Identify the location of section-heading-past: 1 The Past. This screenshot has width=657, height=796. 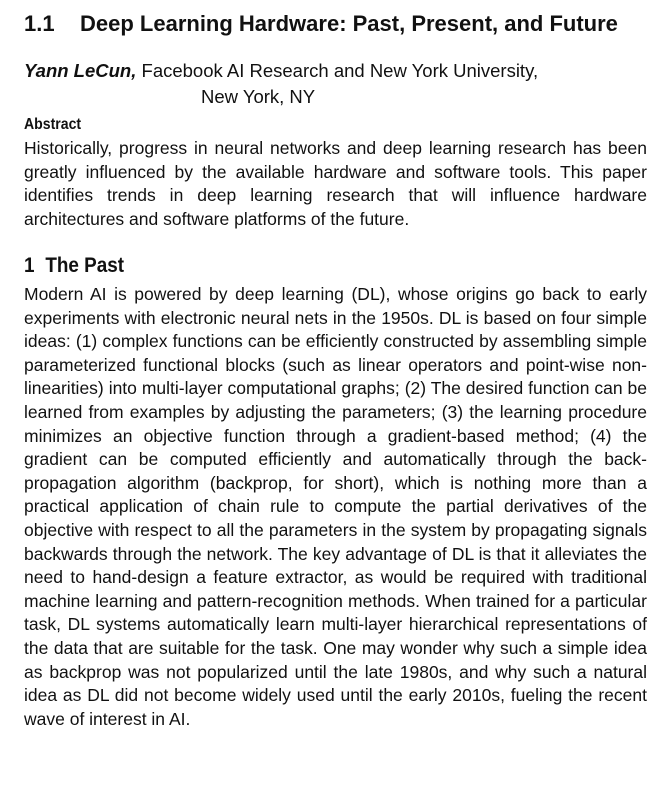
(74, 266).